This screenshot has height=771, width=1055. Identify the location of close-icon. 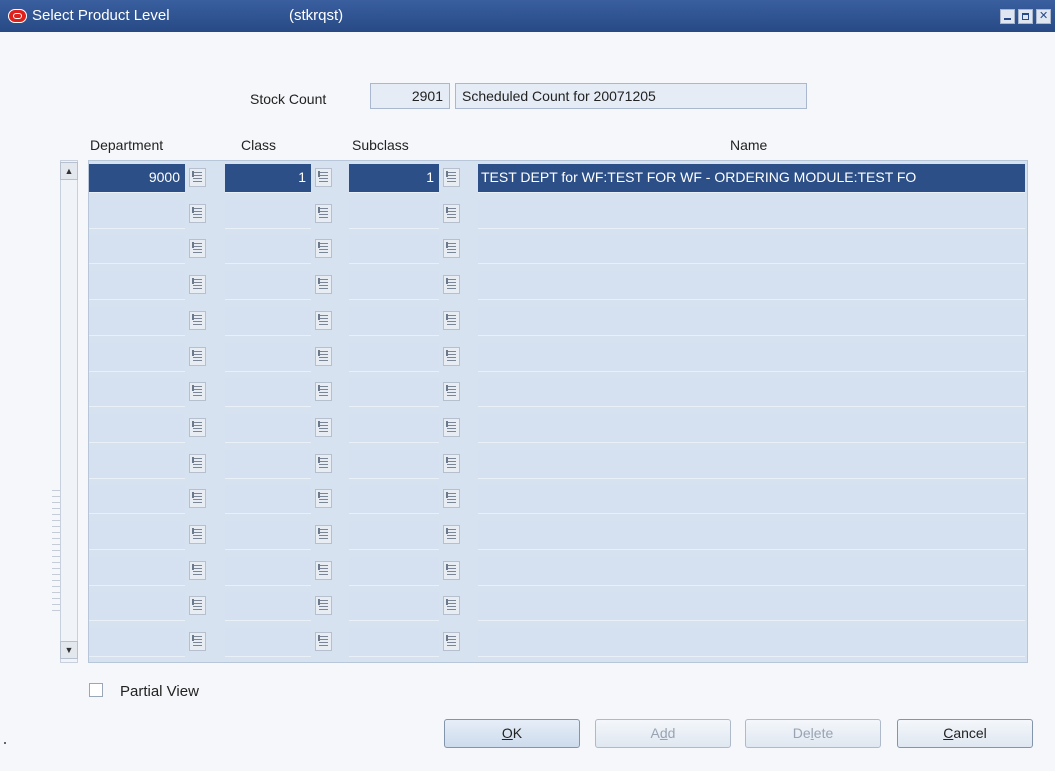
(1043, 16).